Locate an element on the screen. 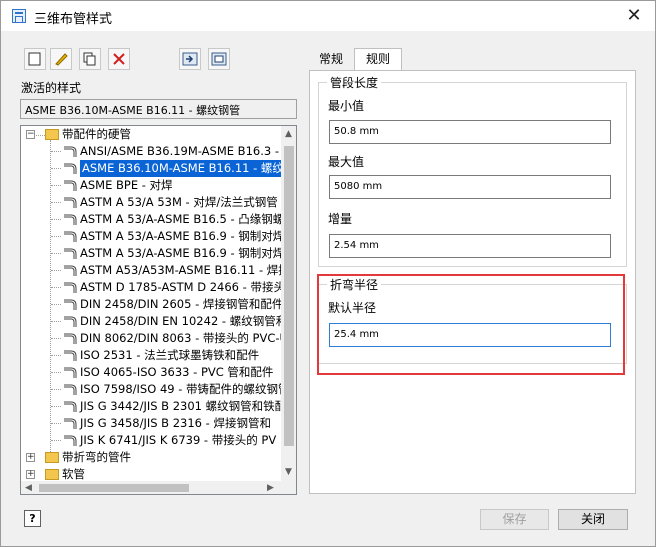 This screenshot has width=656, height=547. tree-style-label: ASME B36.10M-ASME B16.11 - 螺纹 is located at coordinates (180, 168).